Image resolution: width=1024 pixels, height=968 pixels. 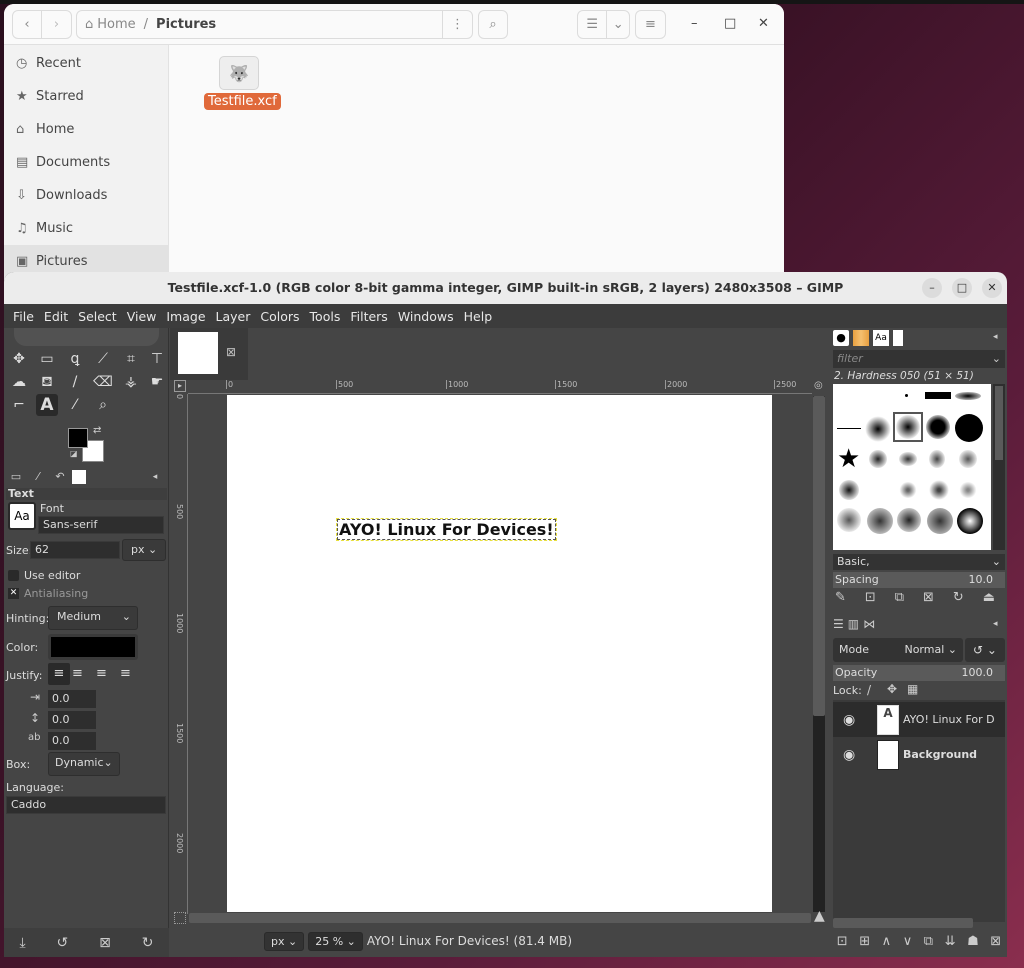 I want to click on menu-layer: Layer, so click(x=233, y=316).